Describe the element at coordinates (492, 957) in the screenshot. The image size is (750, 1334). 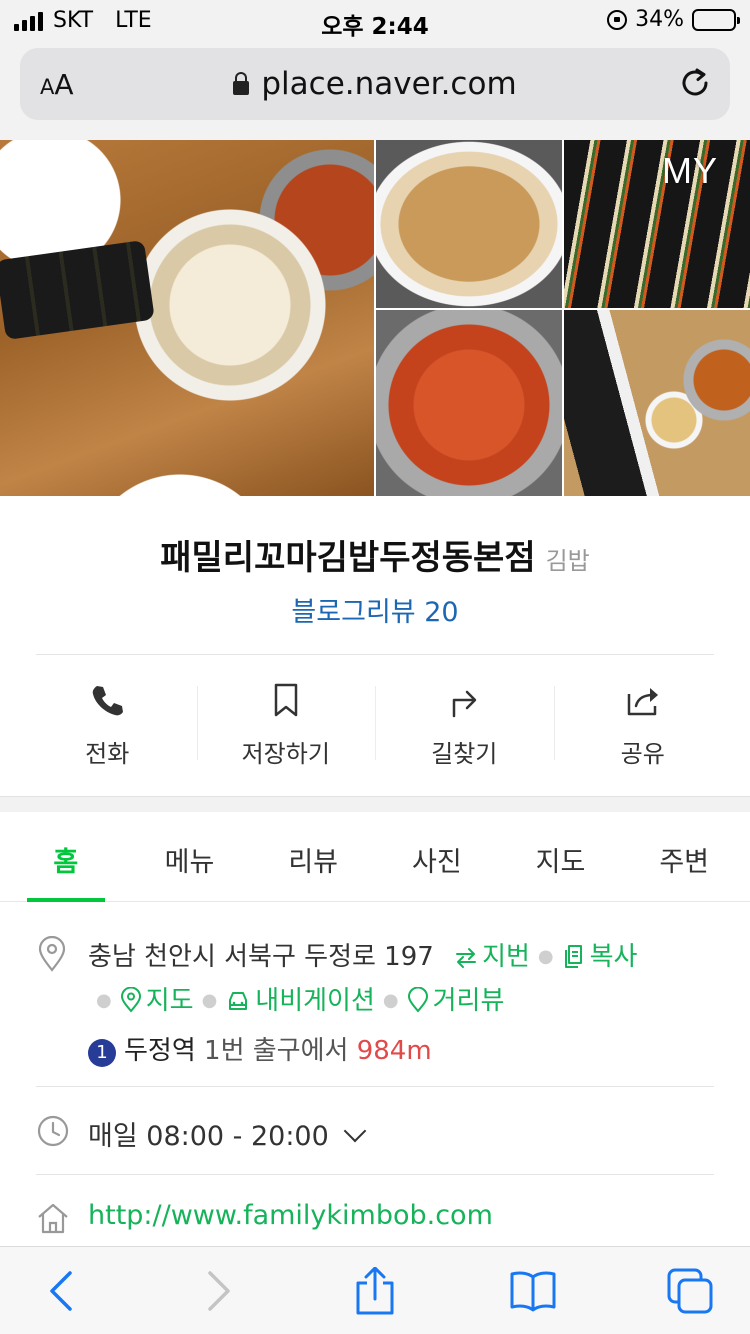
I see `jibun-toggle: 지번` at that location.